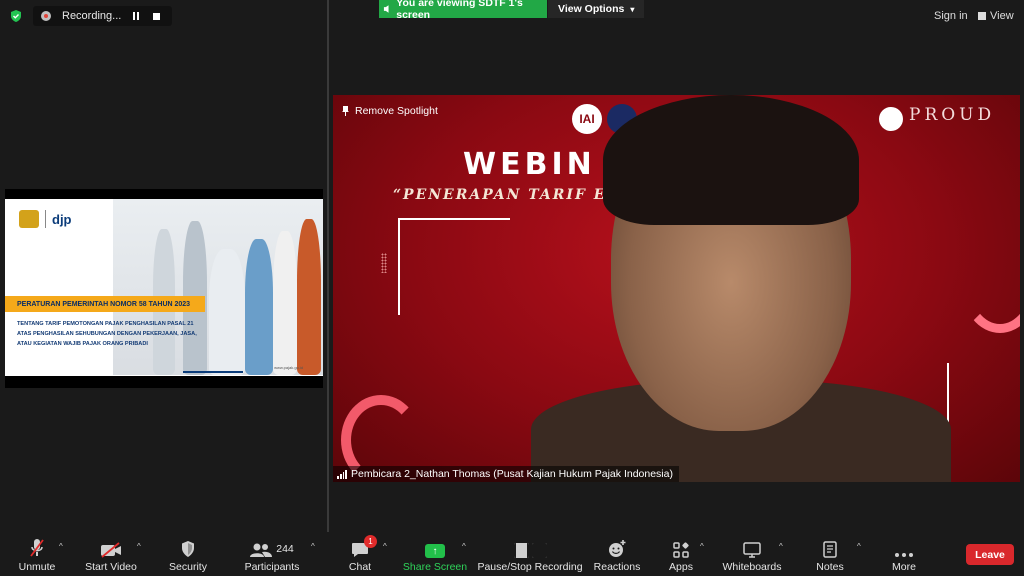 The image size is (1024, 576). I want to click on video-camera-off-icon, so click(111, 550).